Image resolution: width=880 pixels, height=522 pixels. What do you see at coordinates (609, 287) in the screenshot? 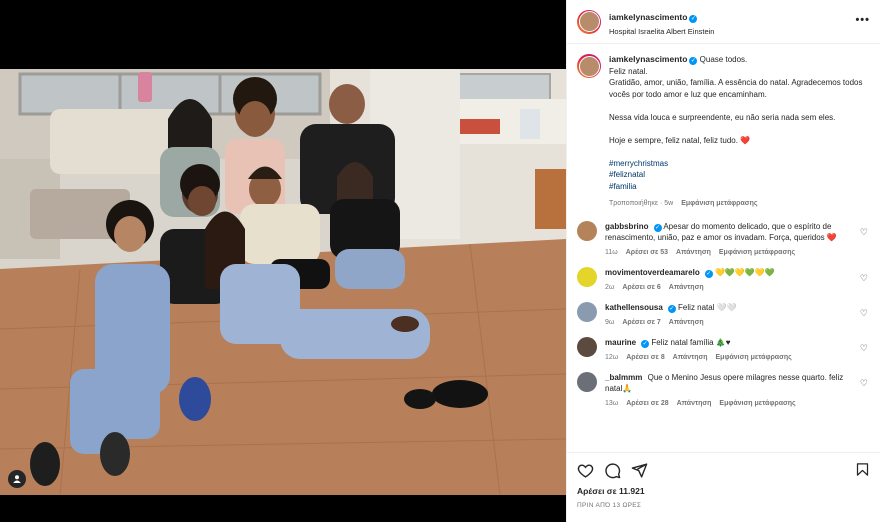
I see `comment-age: 2ω` at bounding box center [609, 287].